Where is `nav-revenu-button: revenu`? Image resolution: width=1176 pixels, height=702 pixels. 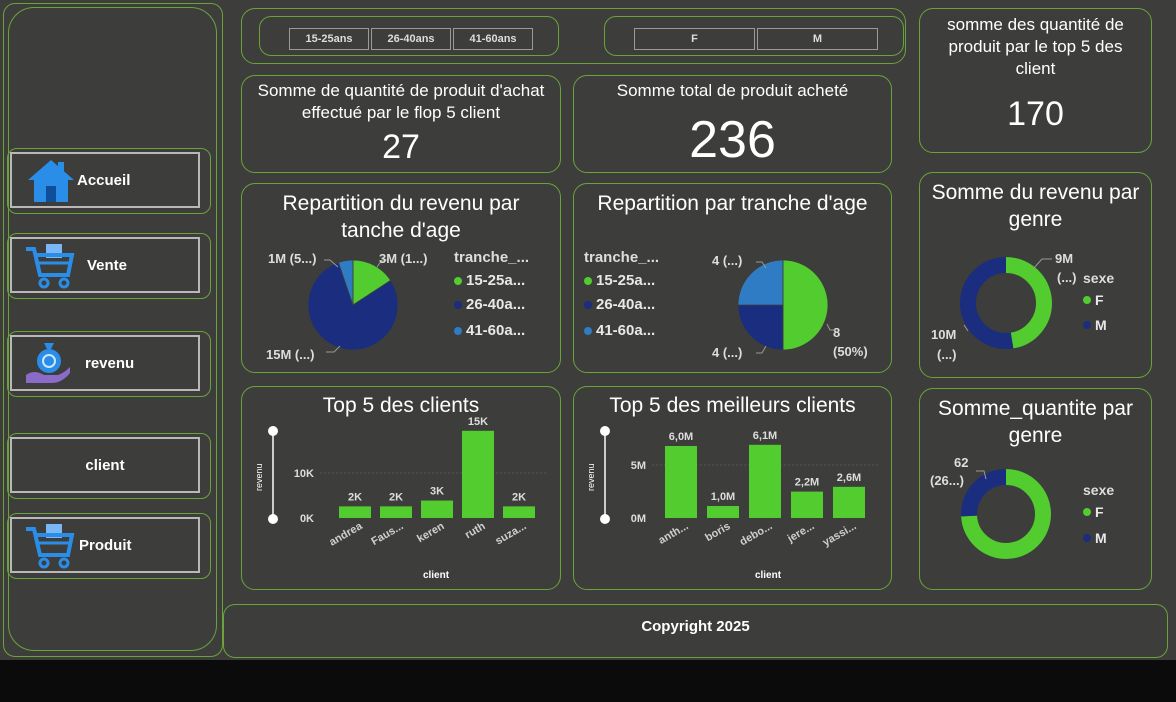 nav-revenu-button: revenu is located at coordinates (105, 363).